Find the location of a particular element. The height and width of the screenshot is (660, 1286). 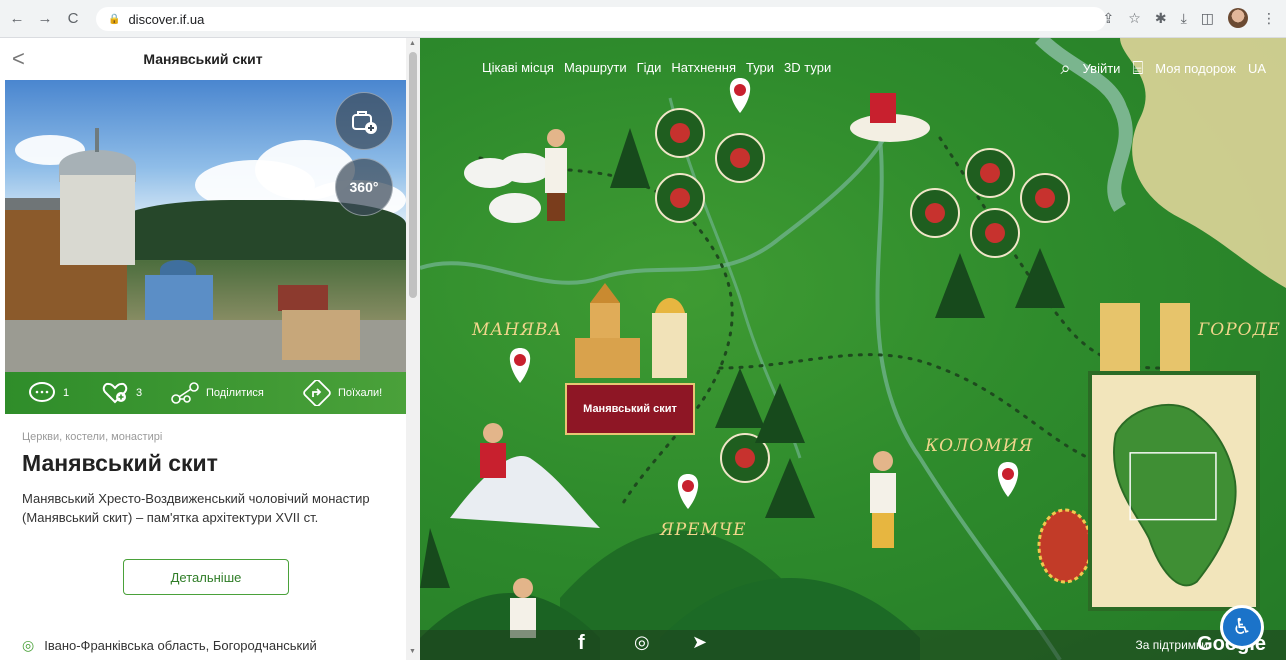

download-icon: ⤓ is located at coordinates (1184, 18).